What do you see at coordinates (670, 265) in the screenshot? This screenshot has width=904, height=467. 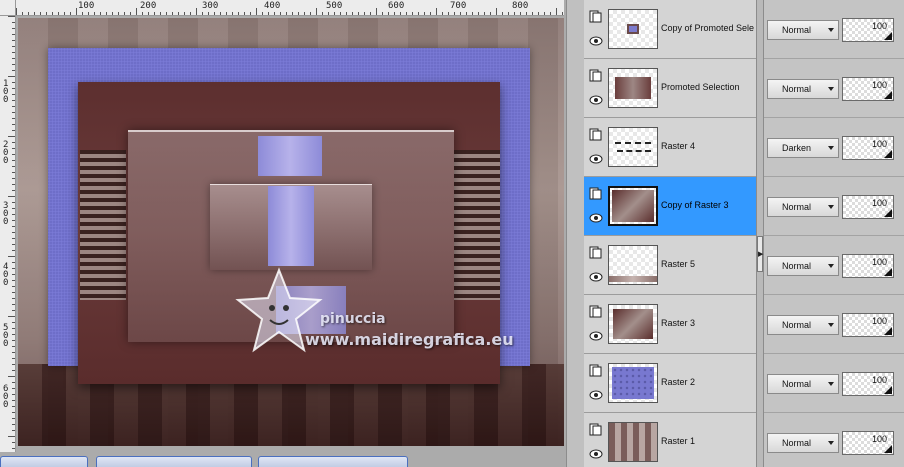 I see `layer-row: Raster 5` at bounding box center [670, 265].